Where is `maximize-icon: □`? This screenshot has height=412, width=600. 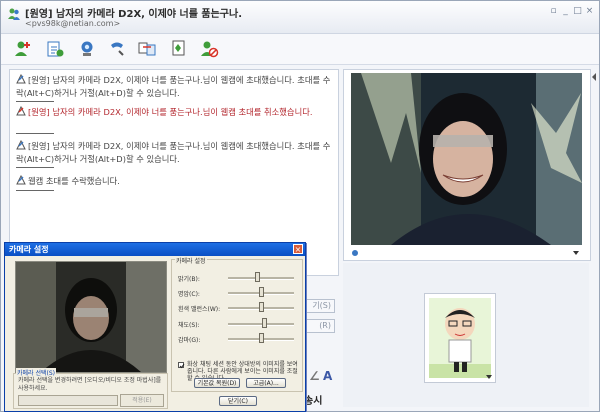 maximize-icon: □ is located at coordinates (577, 11).